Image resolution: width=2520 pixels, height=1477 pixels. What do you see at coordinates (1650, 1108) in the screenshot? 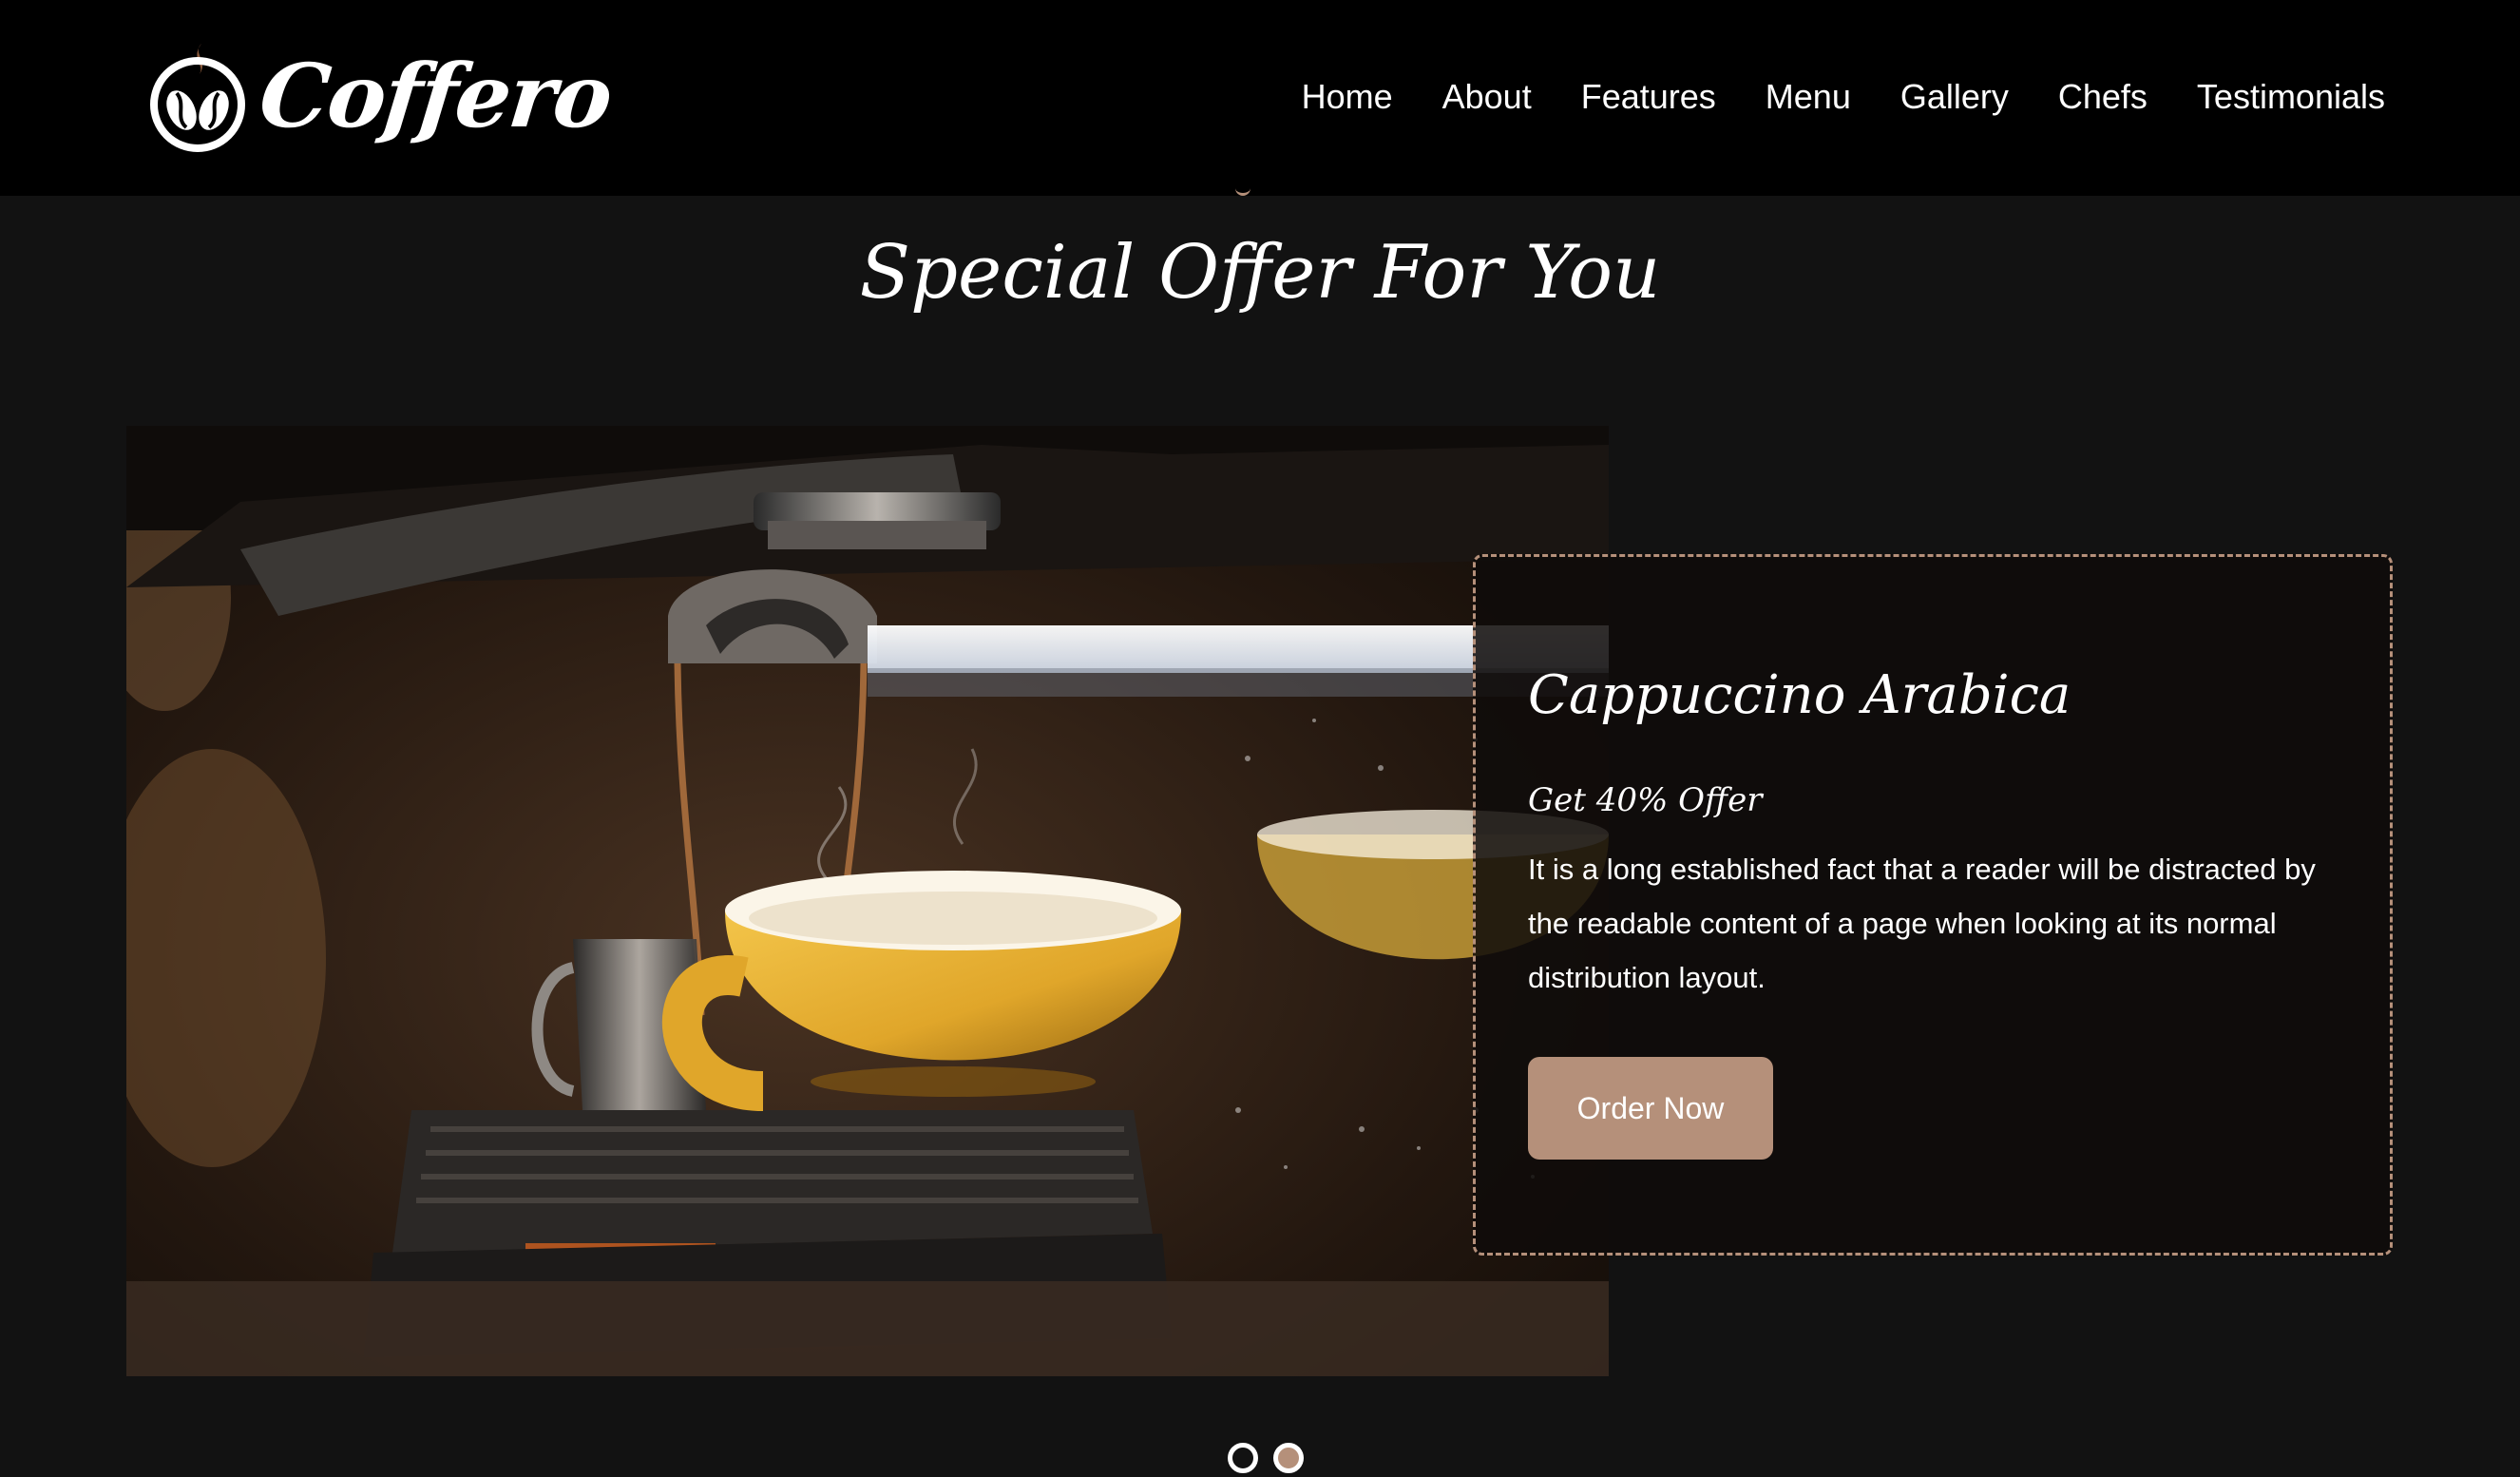
I see `order-now-button: Order Now` at bounding box center [1650, 1108].